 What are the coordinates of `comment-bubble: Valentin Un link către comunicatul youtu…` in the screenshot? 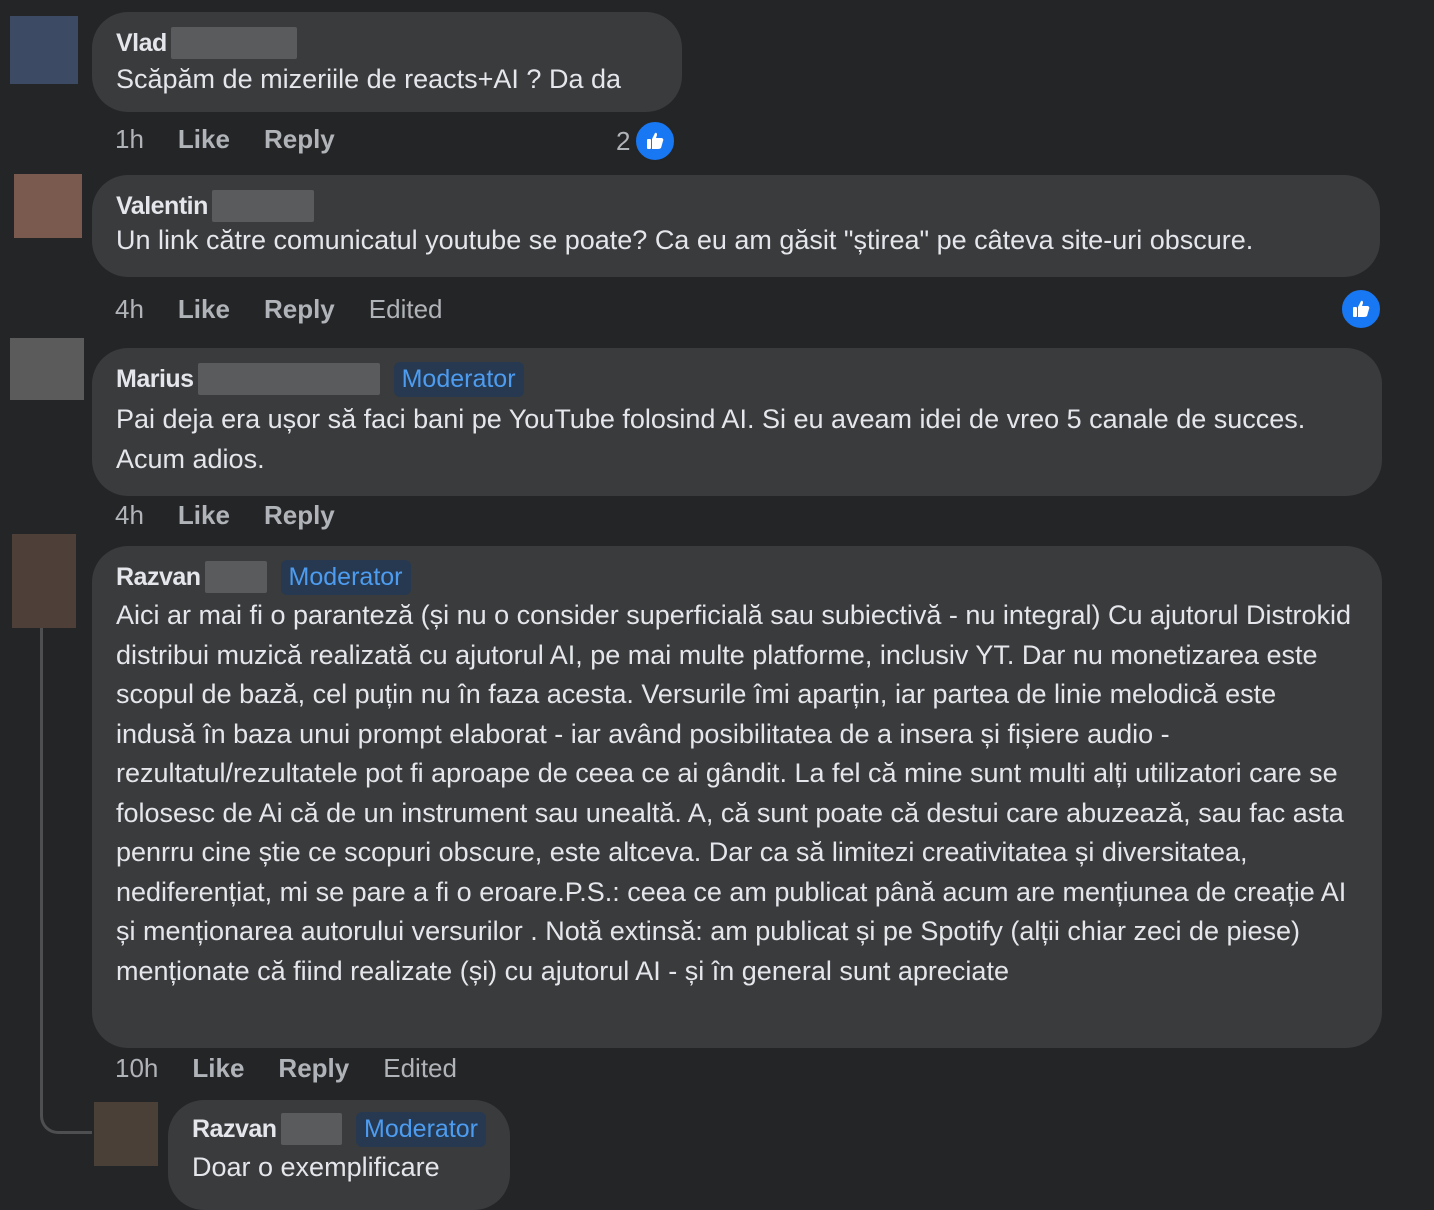 It's located at (736, 226).